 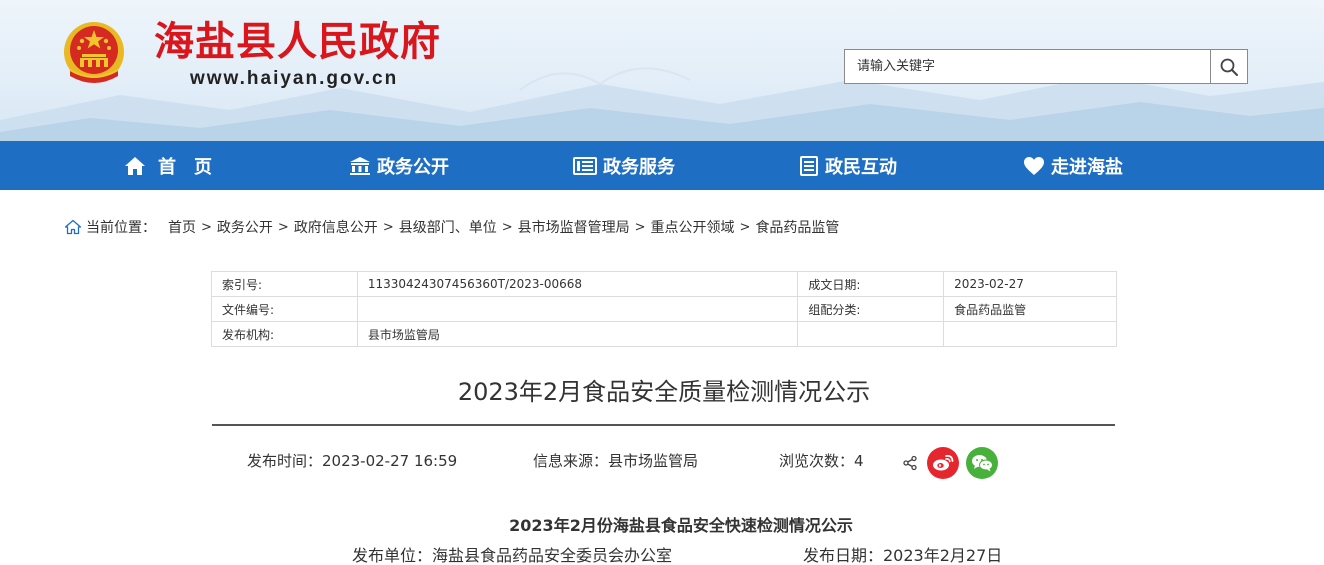 I want to click on meta-label, so click(x=871, y=334).